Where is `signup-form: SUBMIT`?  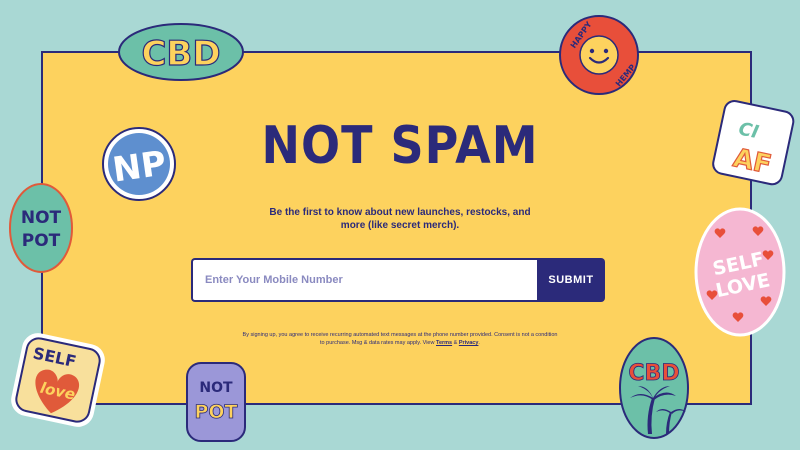 signup-form: SUBMIT is located at coordinates (398, 280).